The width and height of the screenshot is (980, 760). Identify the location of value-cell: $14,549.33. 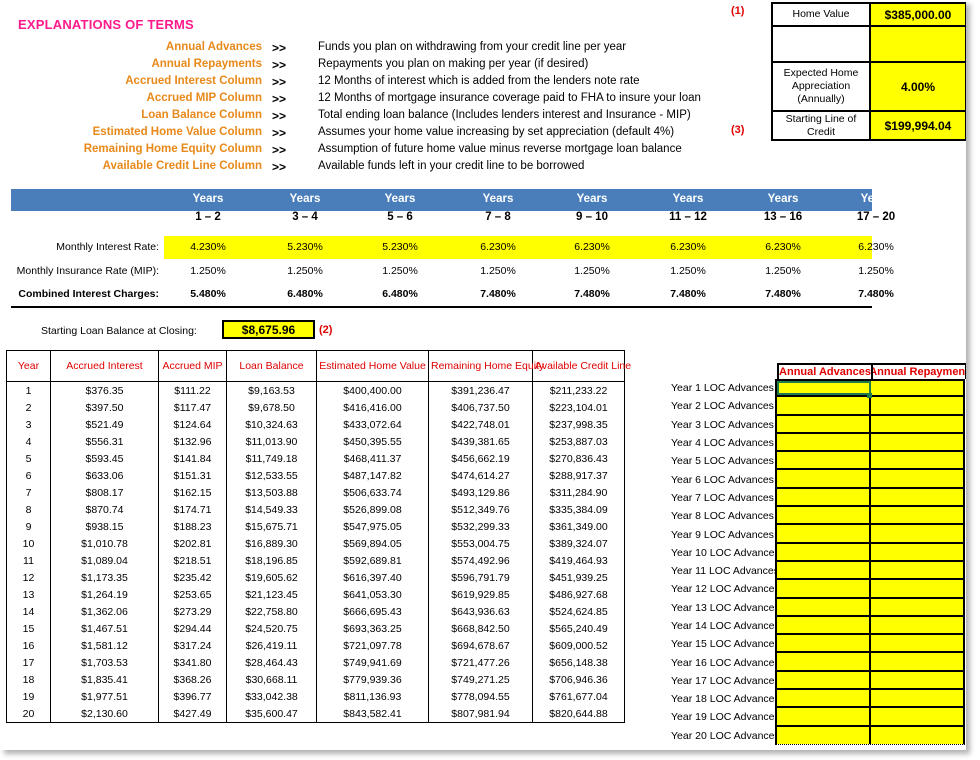
(271, 509).